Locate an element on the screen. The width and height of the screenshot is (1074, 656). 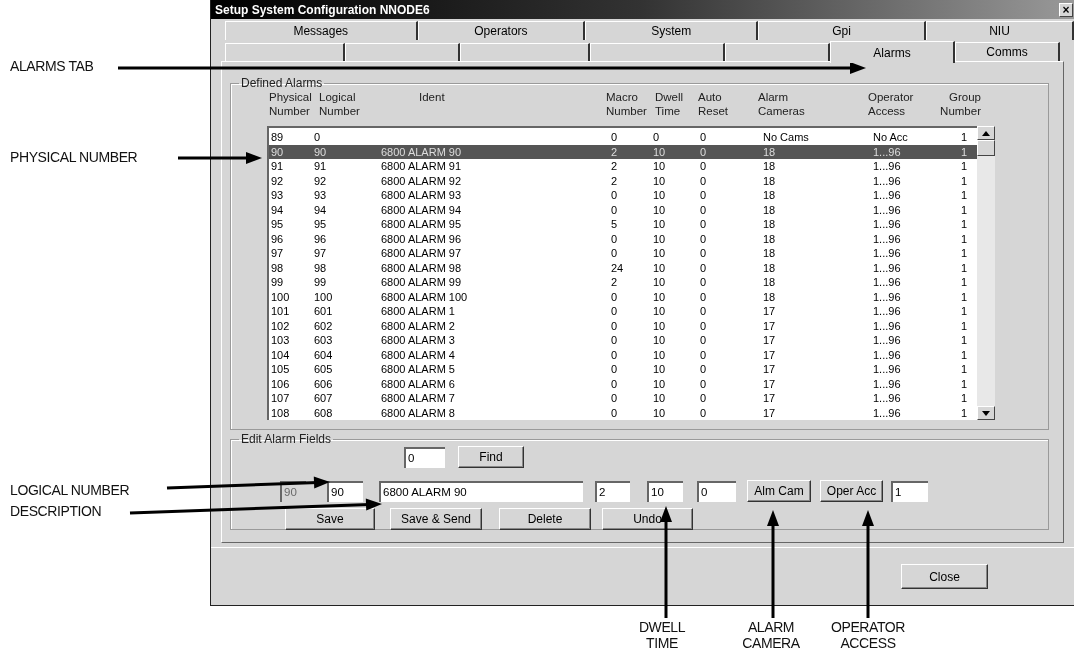
table-cell-text: 6800 ALARM 1 is located at coordinates (418, 311).